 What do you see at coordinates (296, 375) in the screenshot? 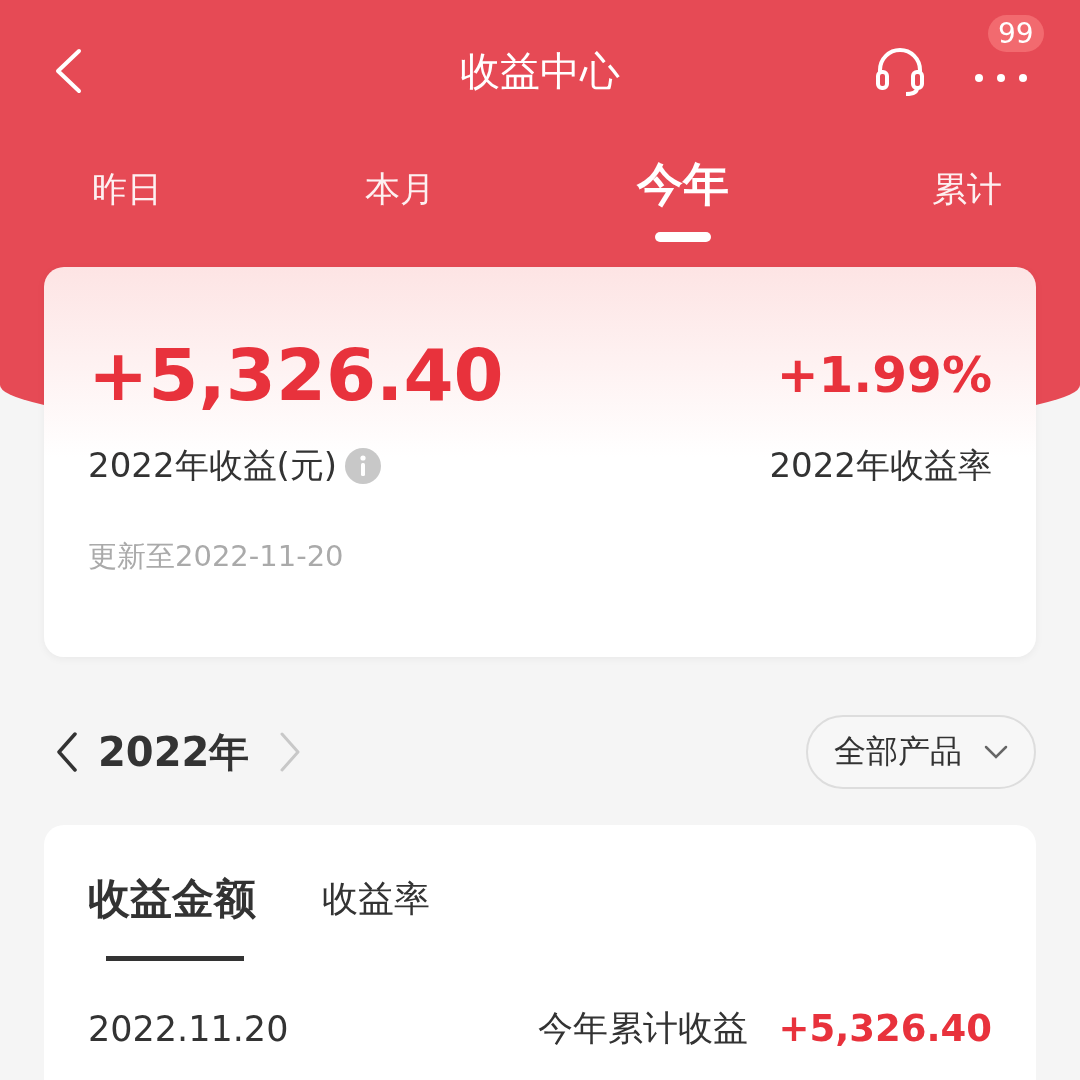
I see `earnings-amount: +5,326.40` at bounding box center [296, 375].